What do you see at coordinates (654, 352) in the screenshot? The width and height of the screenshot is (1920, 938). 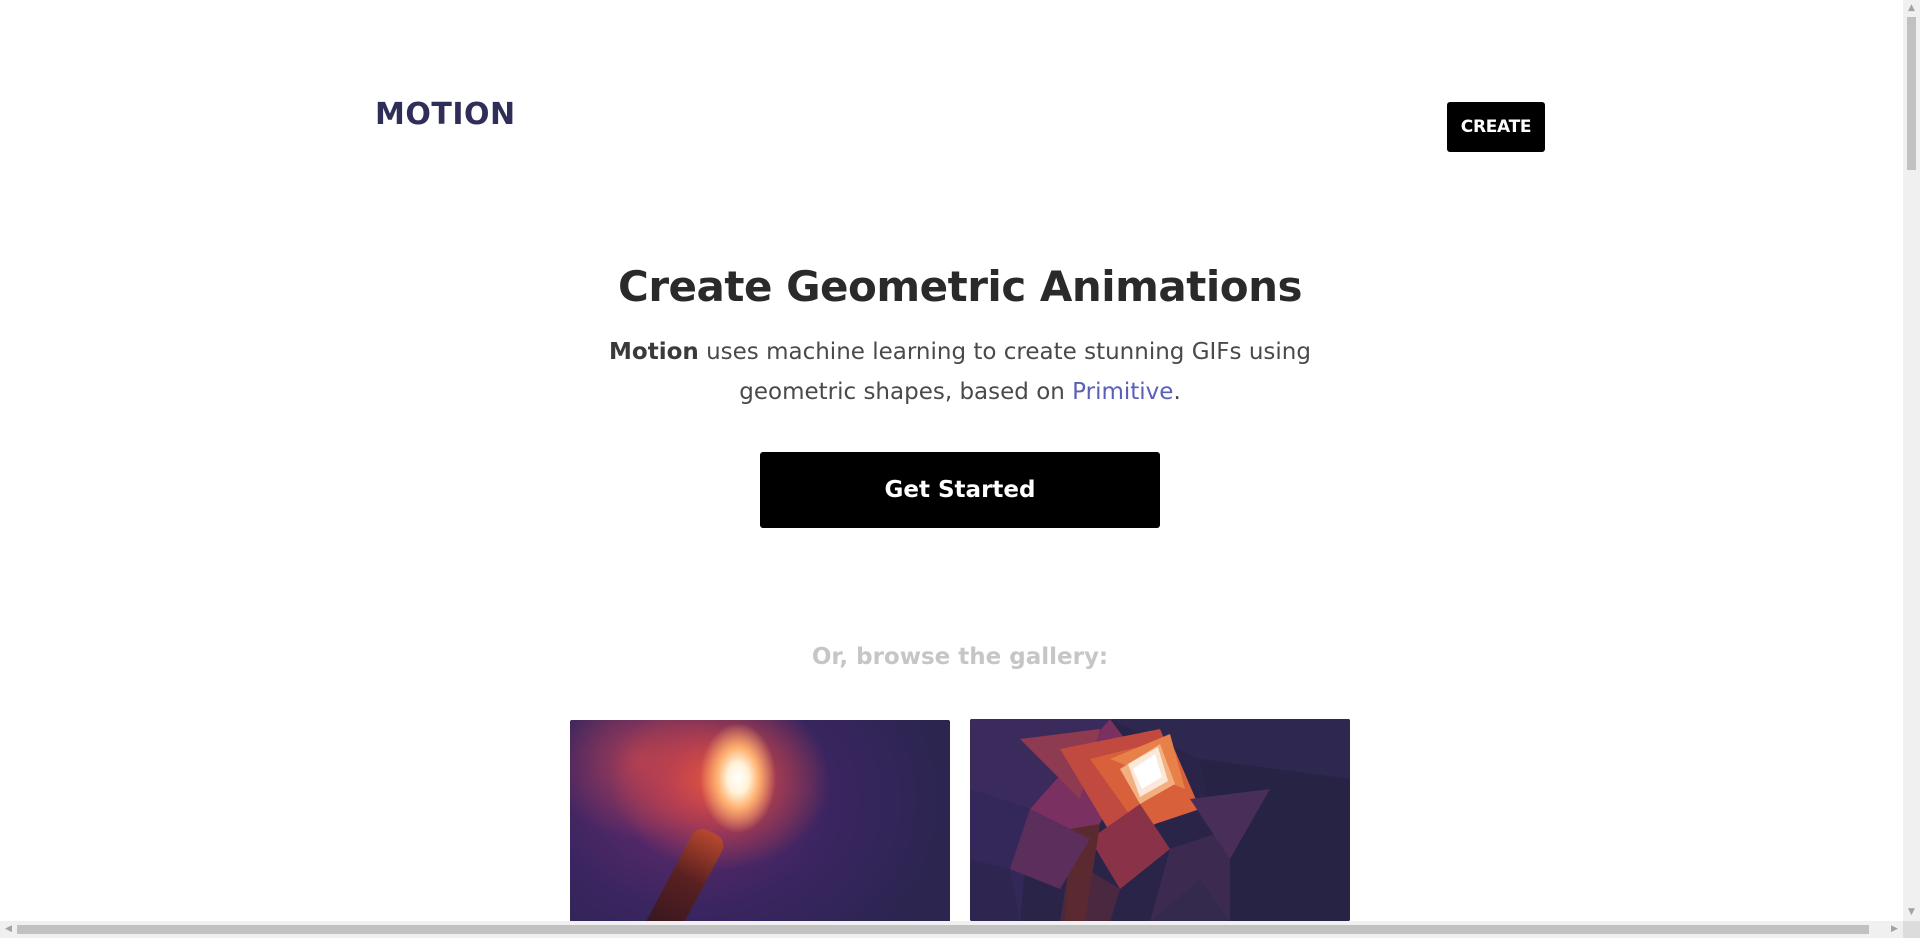 I see `brand-name: Motion` at bounding box center [654, 352].